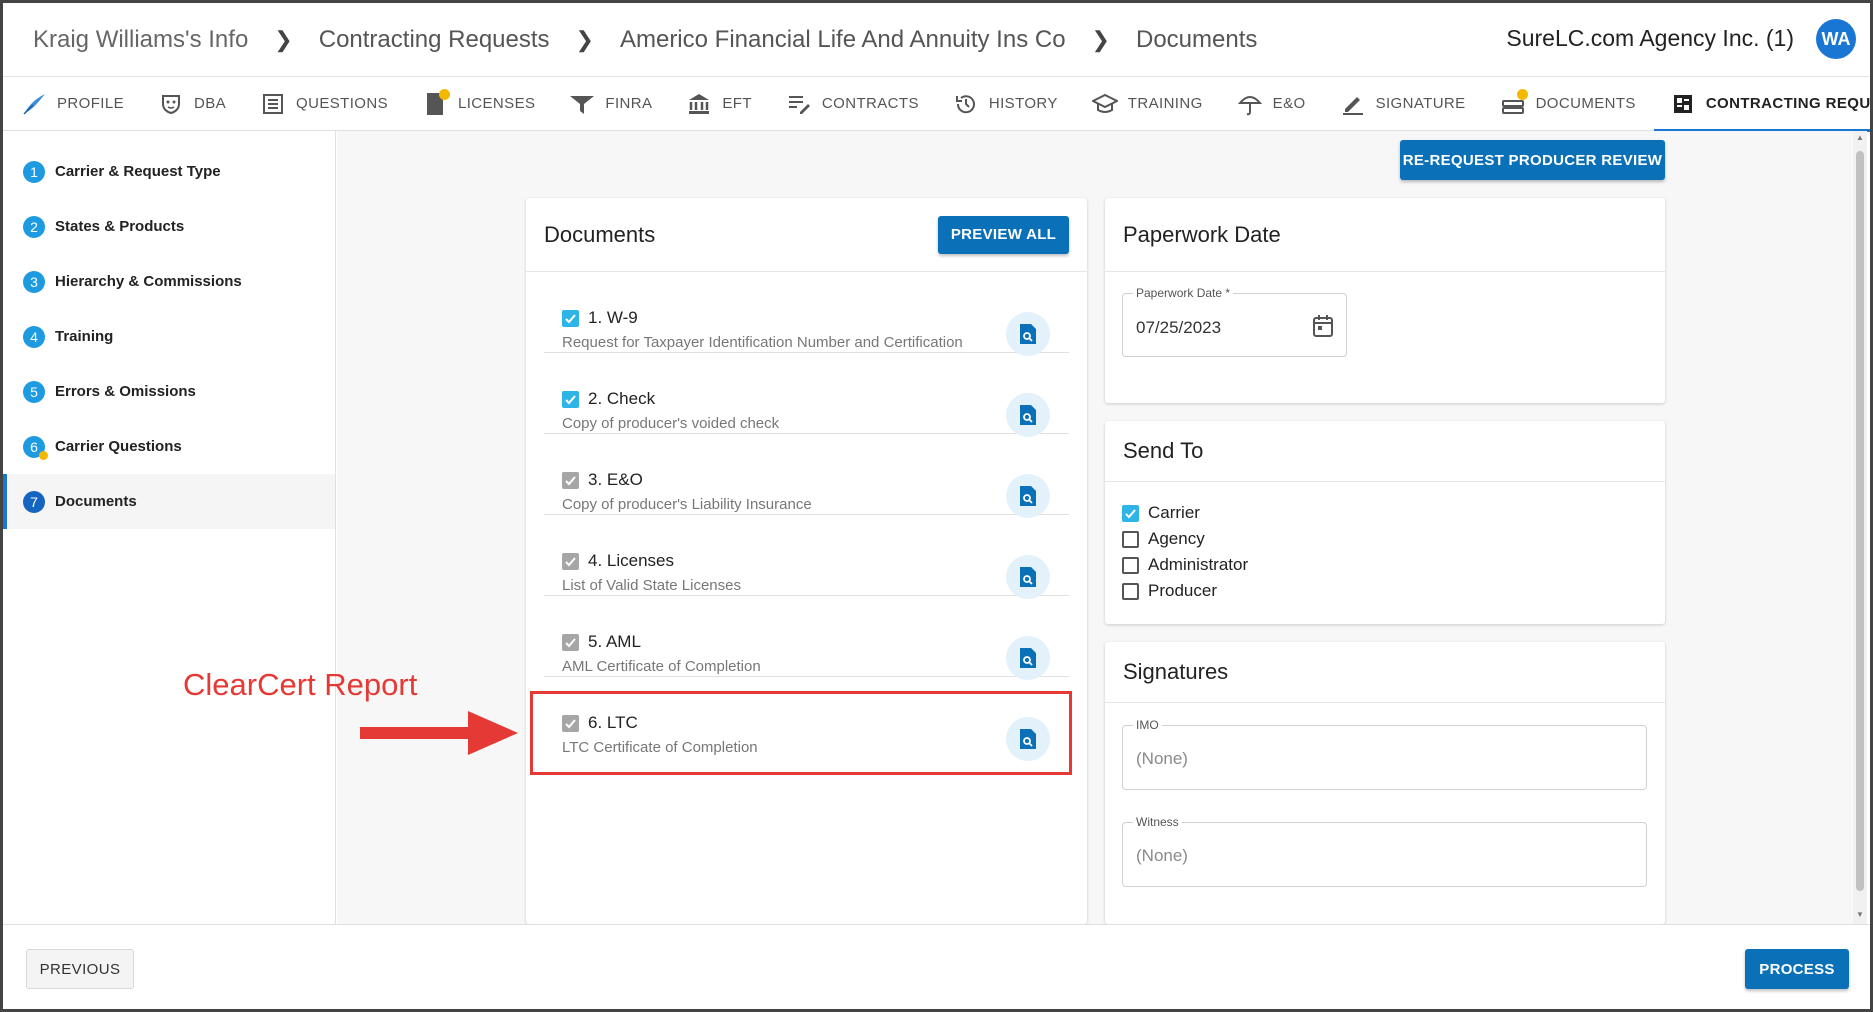 The image size is (1873, 1012). Describe the element at coordinates (1522, 94) in the screenshot. I see `notification-badge` at that location.